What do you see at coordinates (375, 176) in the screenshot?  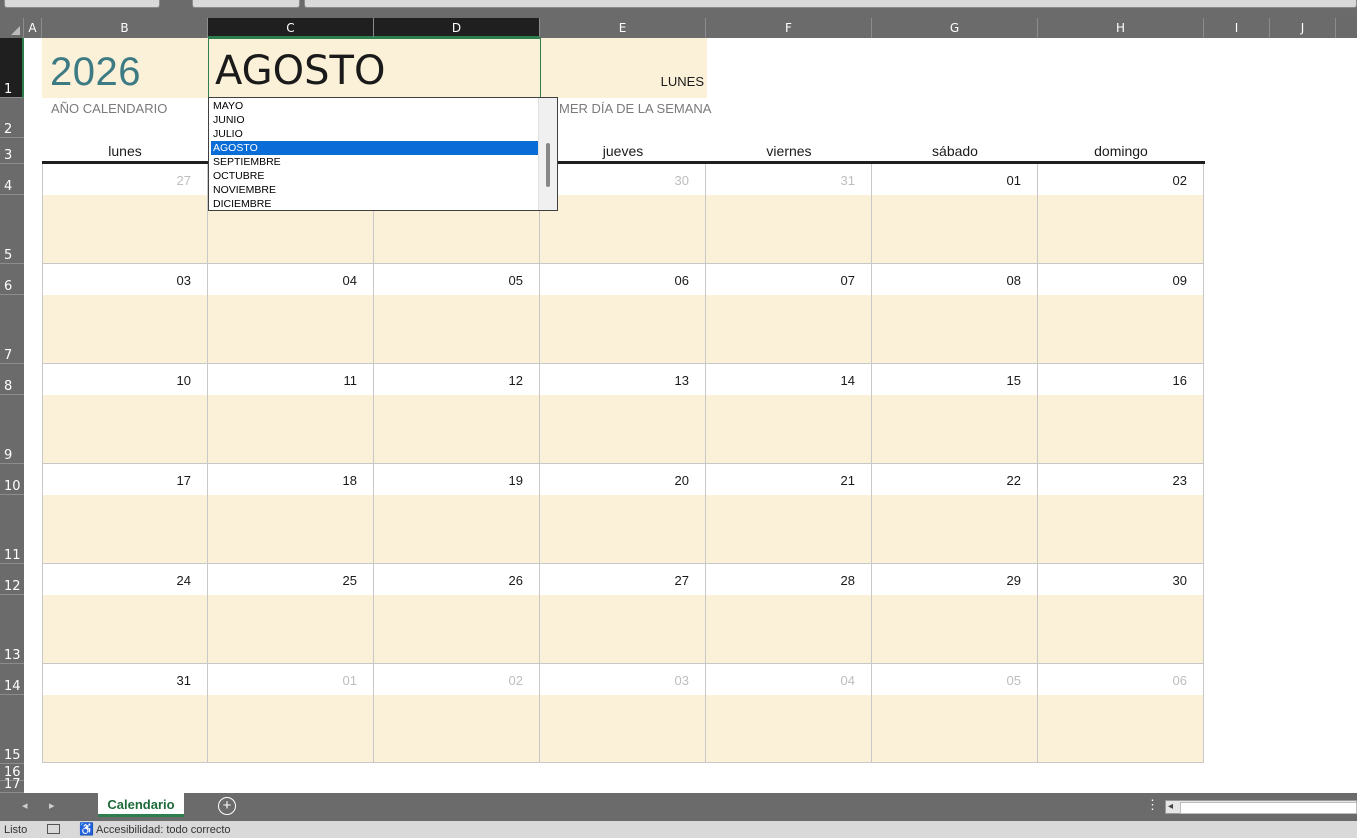 I see `dropdown-option: OCTUBRE` at bounding box center [375, 176].